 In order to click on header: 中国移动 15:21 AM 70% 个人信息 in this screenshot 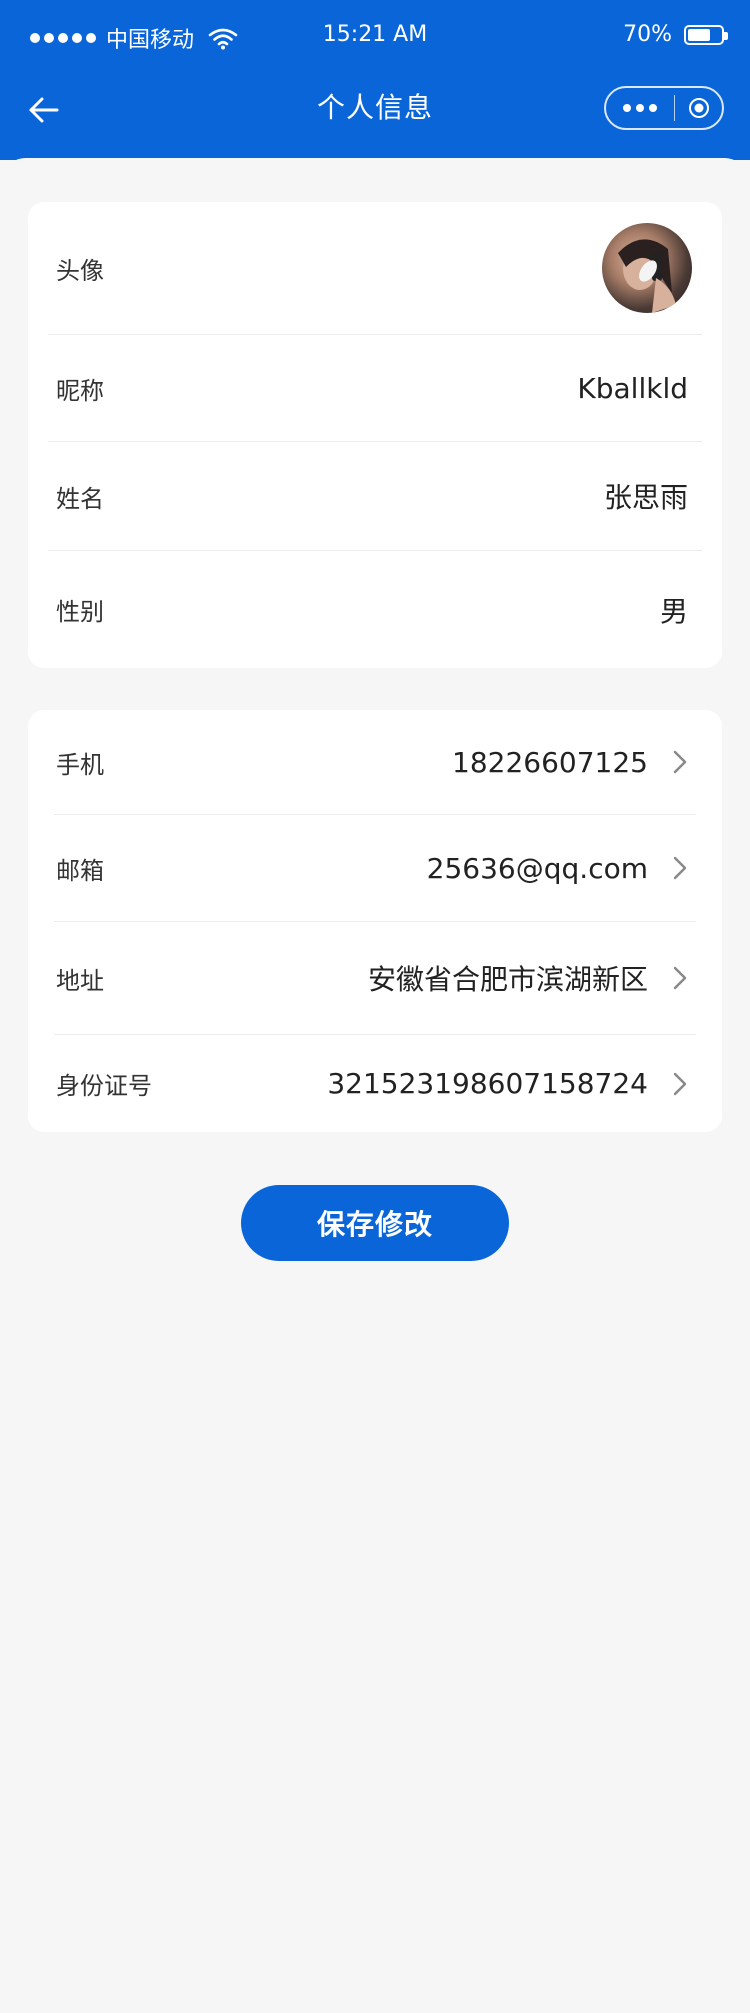, I will do `click(375, 80)`.